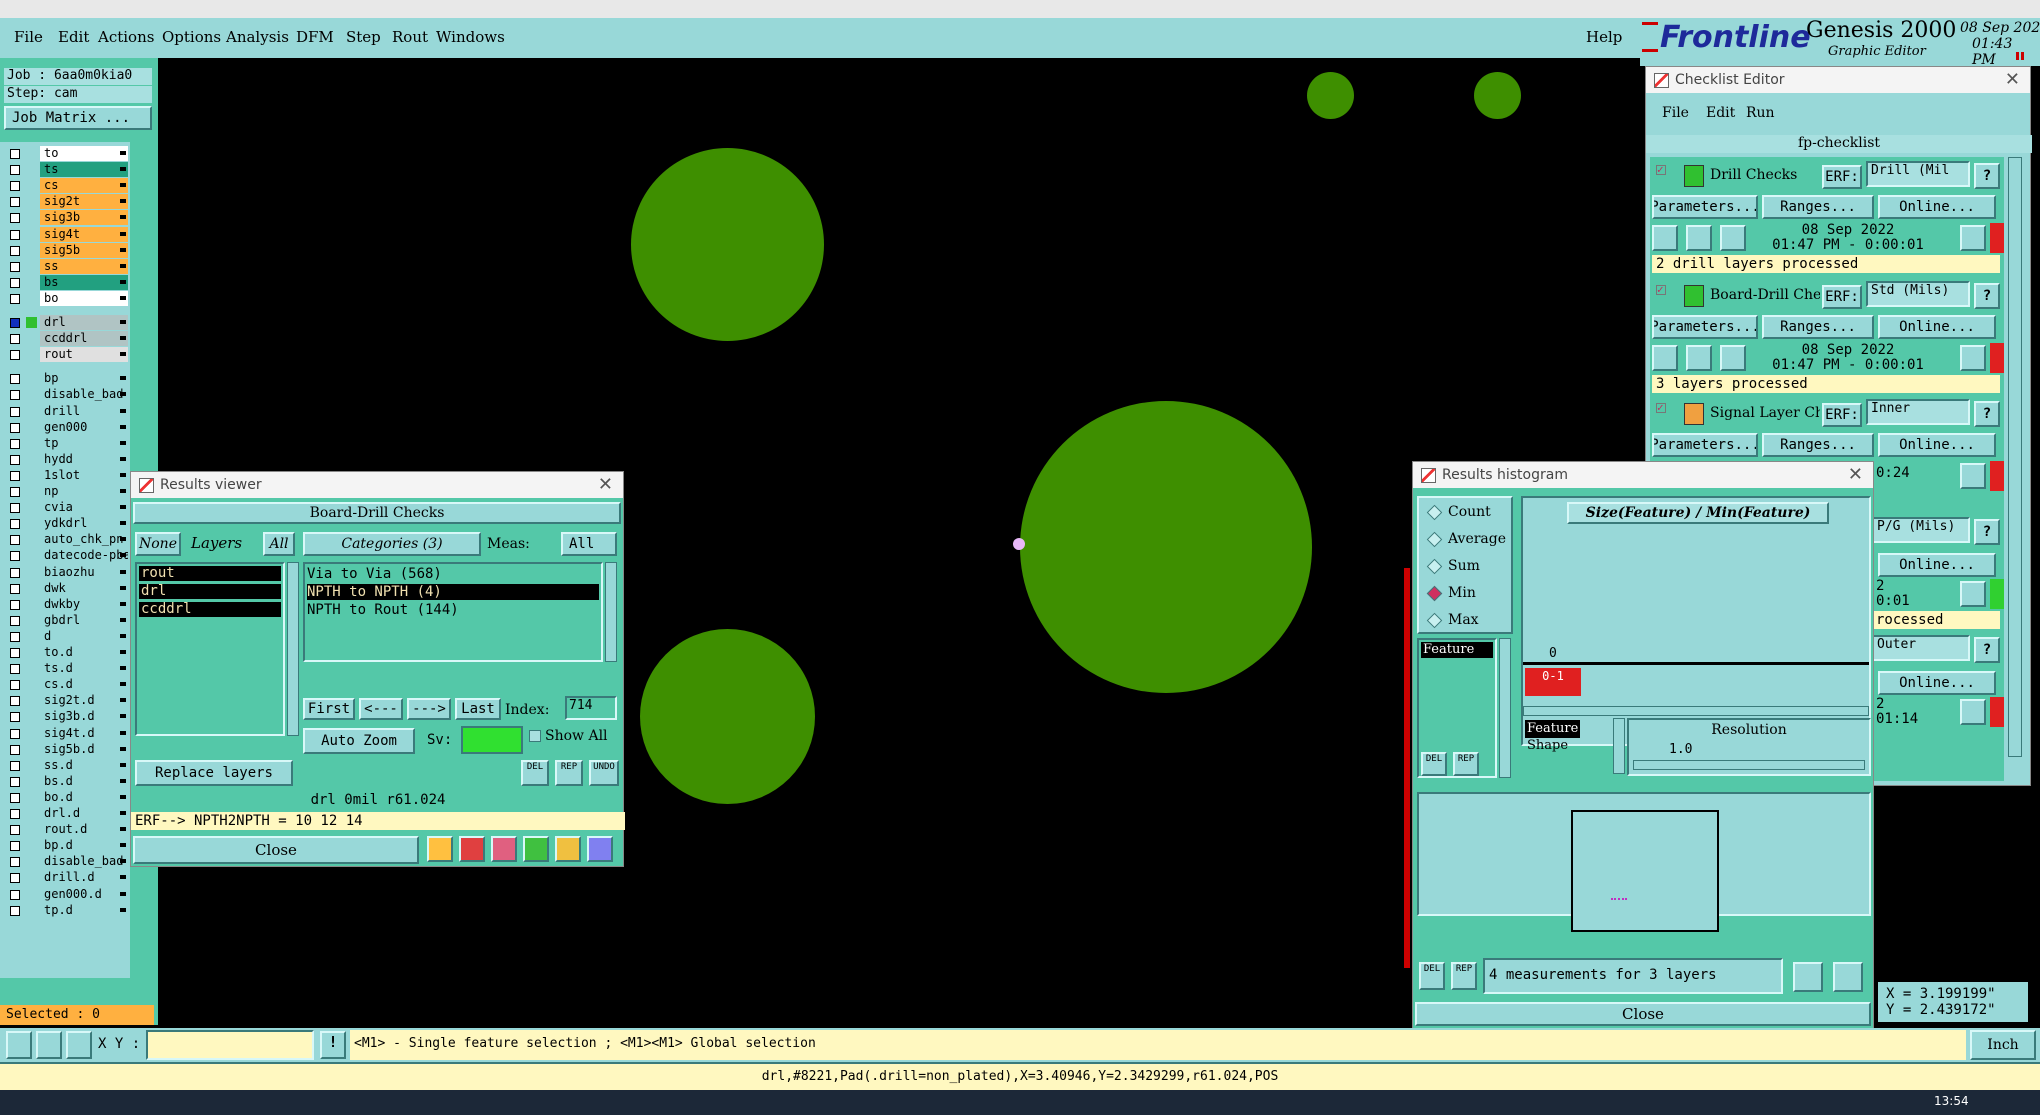 This screenshot has width=2040, height=1115. I want to click on expand-icon, so click(1808, 977).